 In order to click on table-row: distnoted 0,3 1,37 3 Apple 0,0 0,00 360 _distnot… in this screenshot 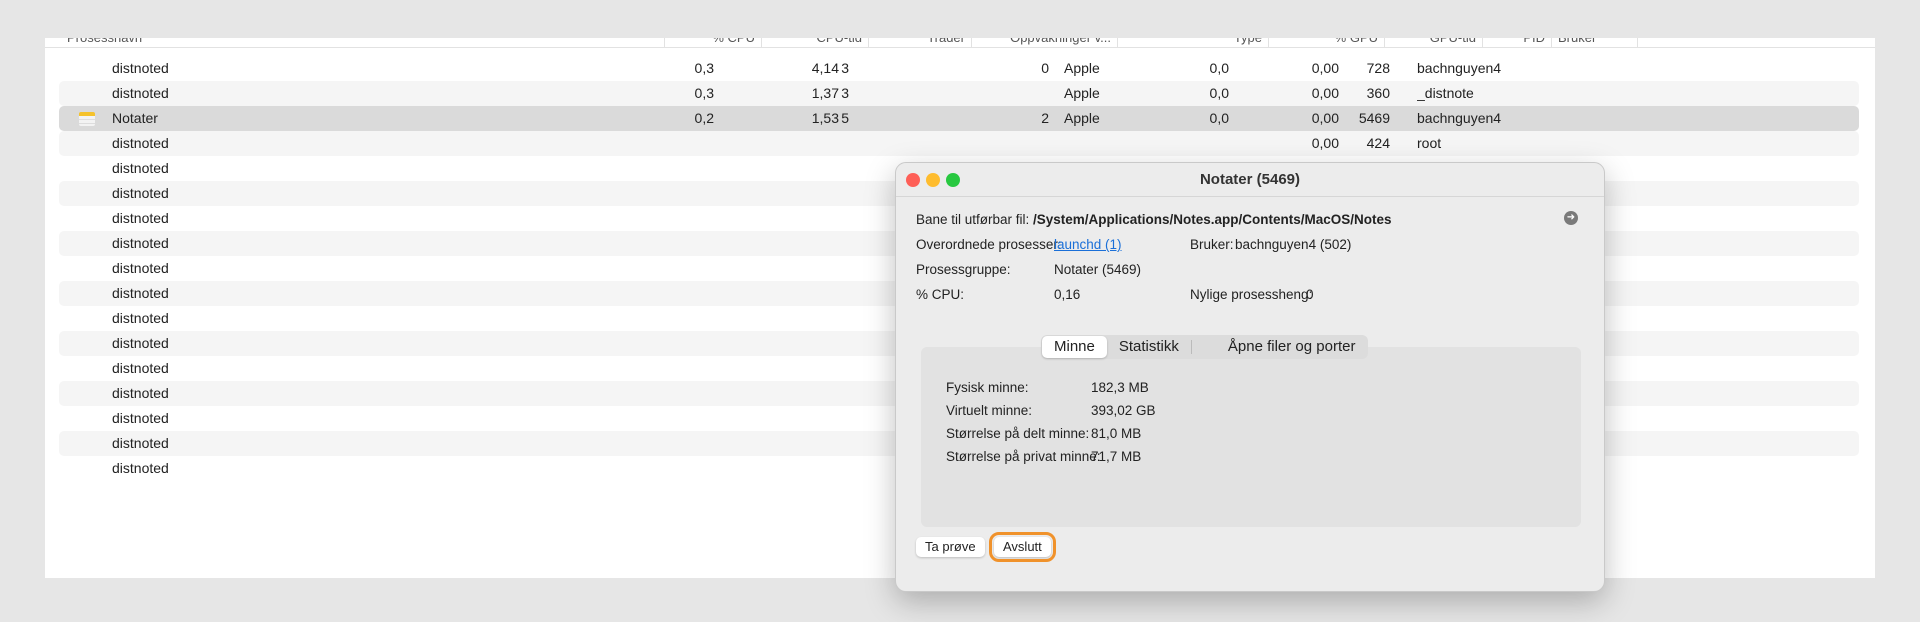, I will do `click(959, 93)`.